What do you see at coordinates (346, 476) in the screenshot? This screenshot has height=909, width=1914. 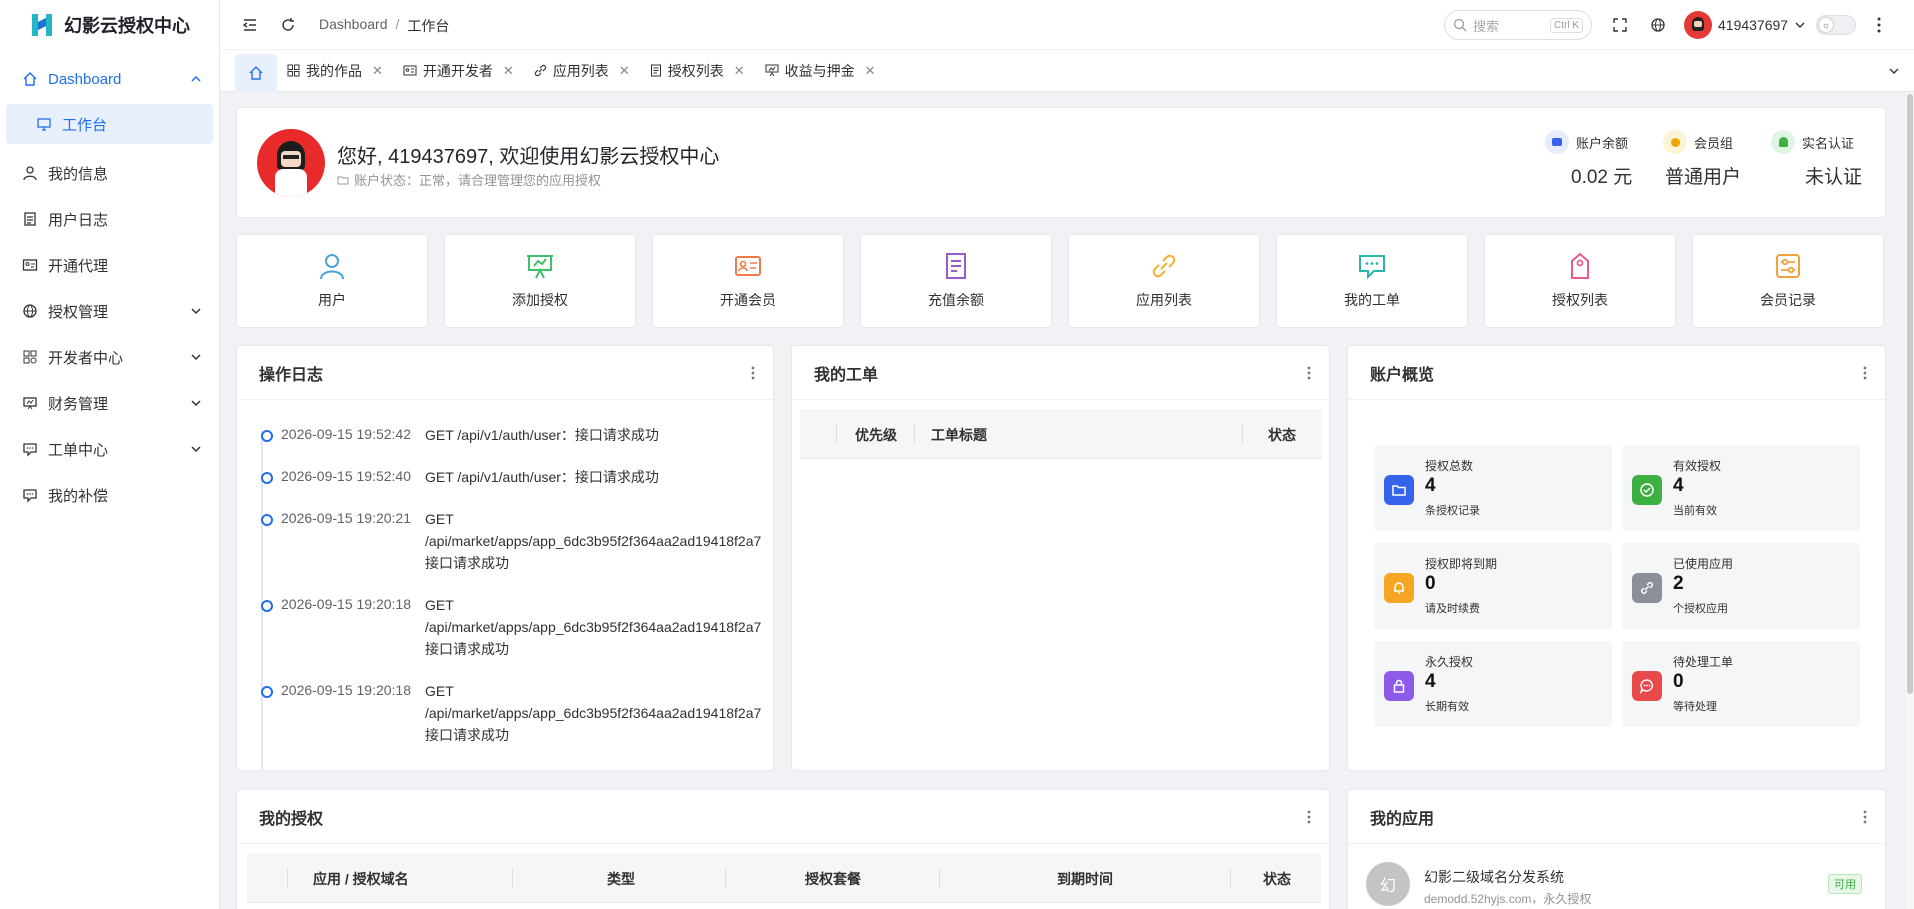 I see `log-time: 2026-09-15 19:52:40` at bounding box center [346, 476].